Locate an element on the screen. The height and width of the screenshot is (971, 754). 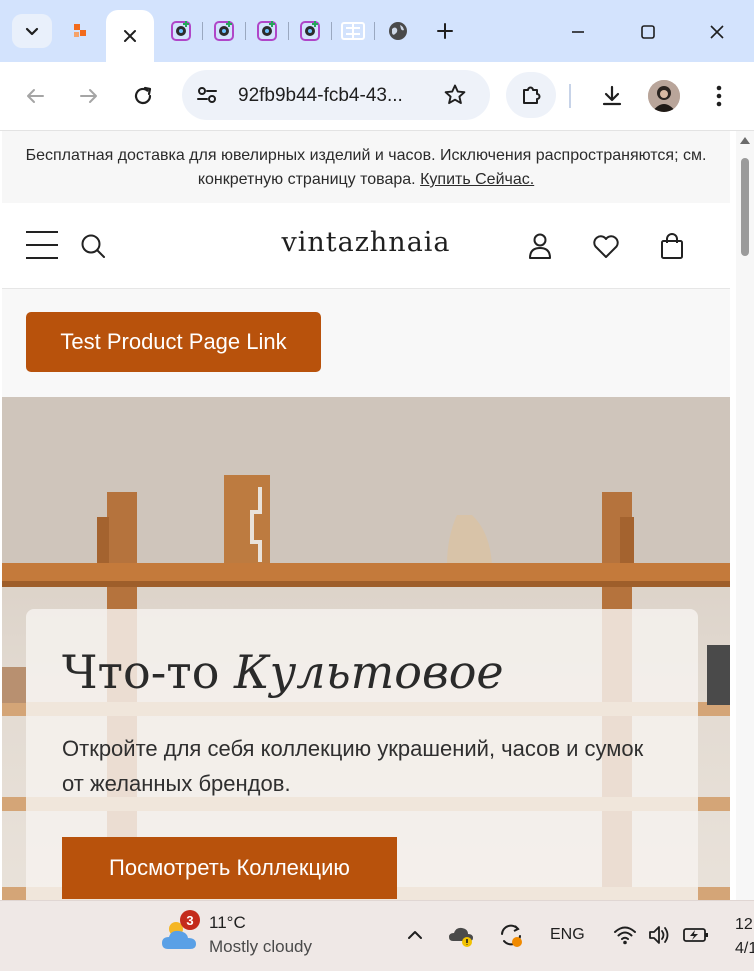
extensions-button is located at coordinates (531, 95).